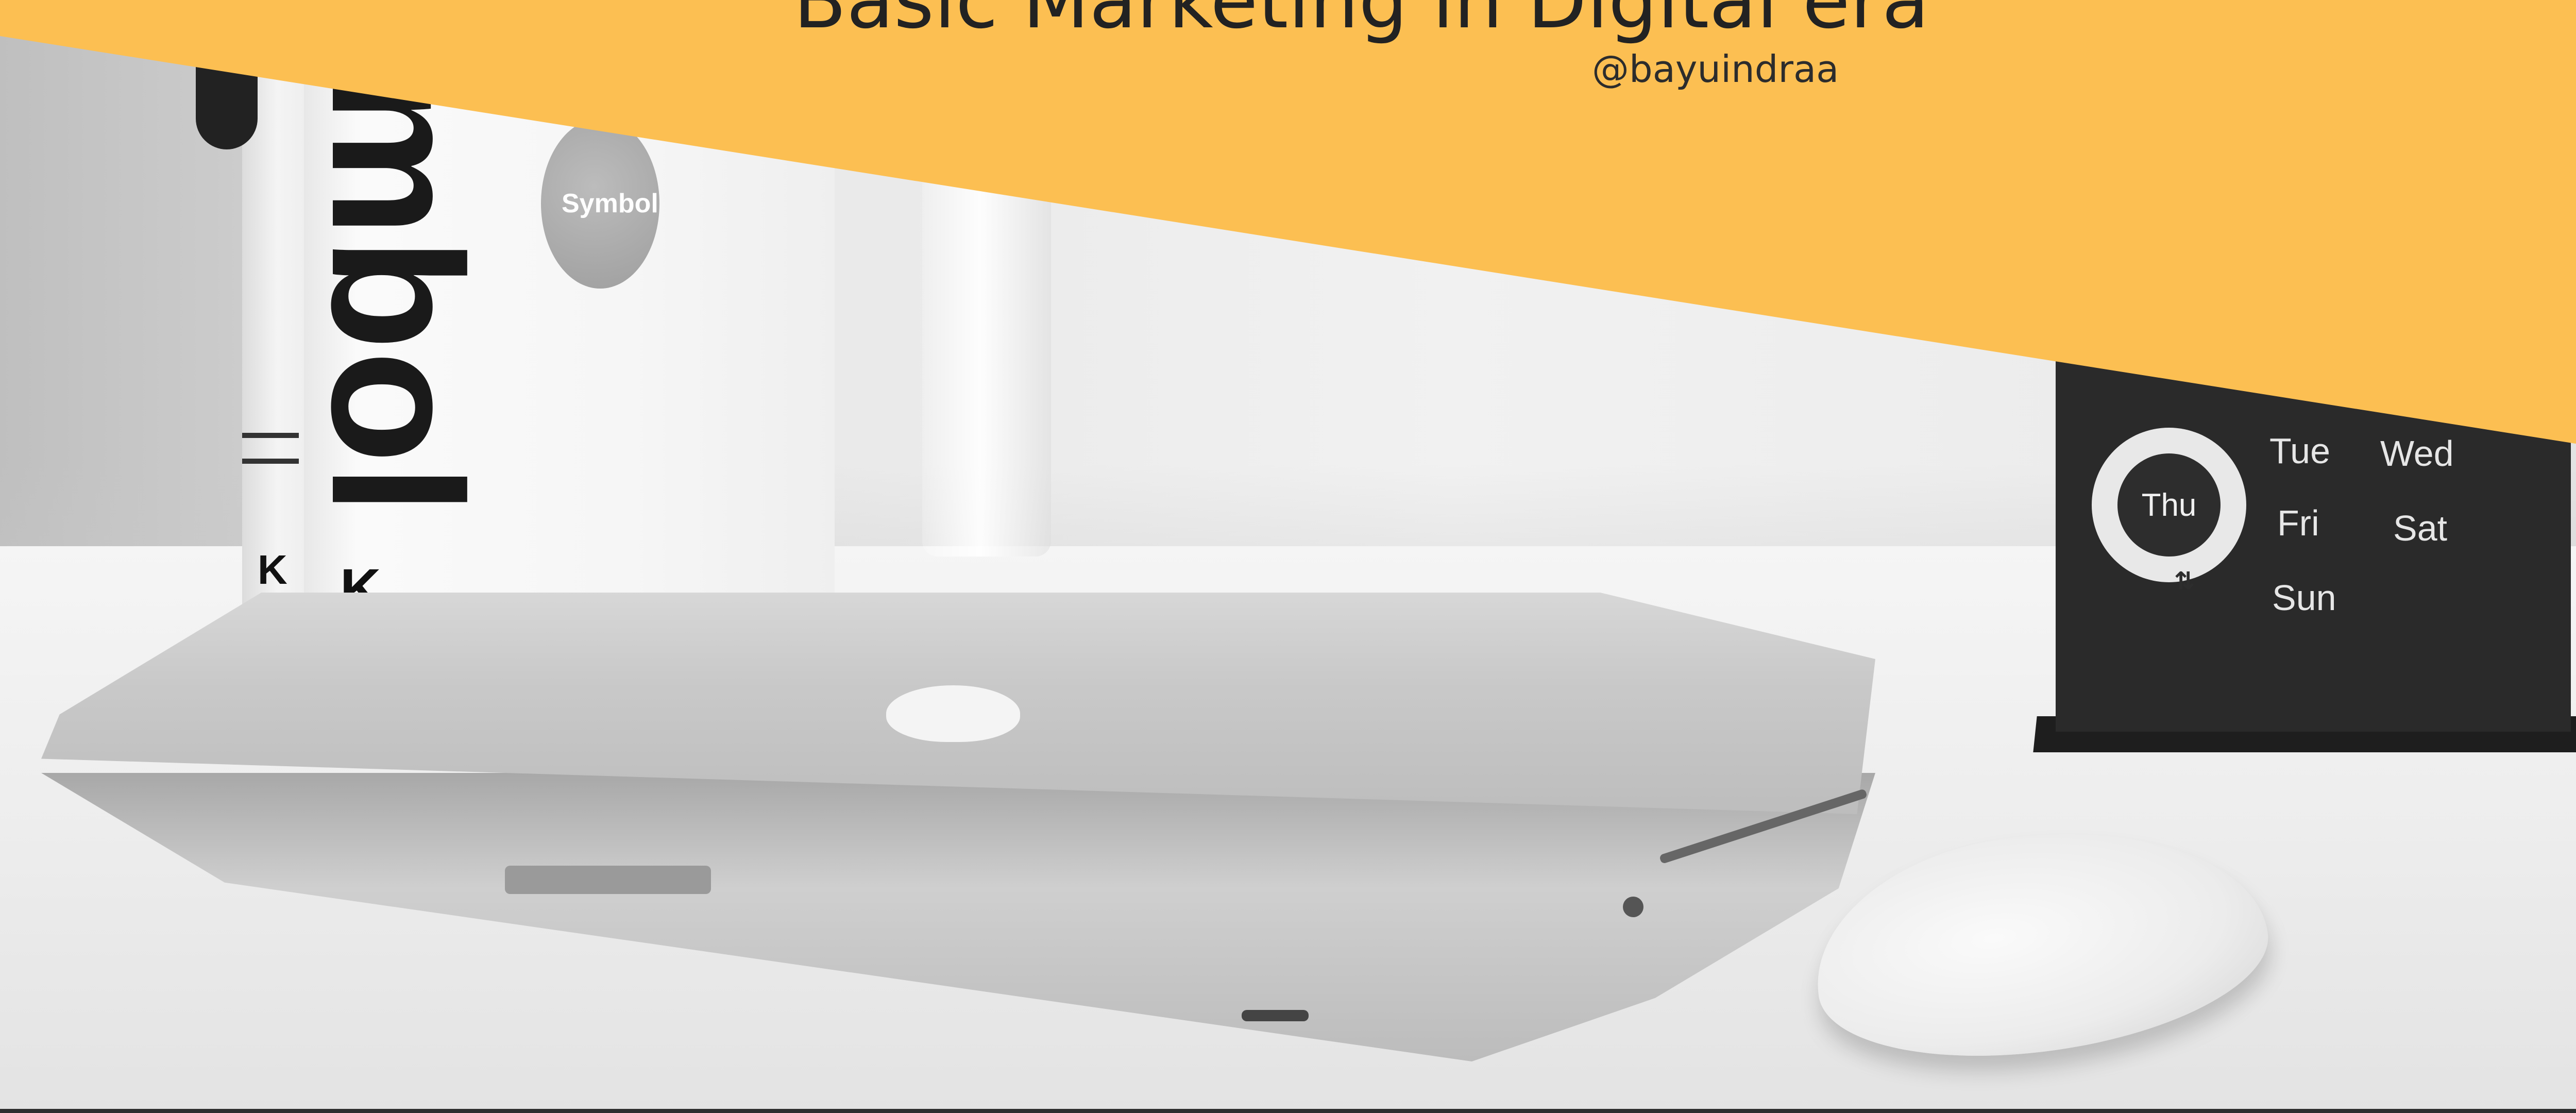 Image resolution: width=2576 pixels, height=1113 pixels. What do you see at coordinates (2304, 598) in the screenshot?
I see `clock-day-sun: Sun` at bounding box center [2304, 598].